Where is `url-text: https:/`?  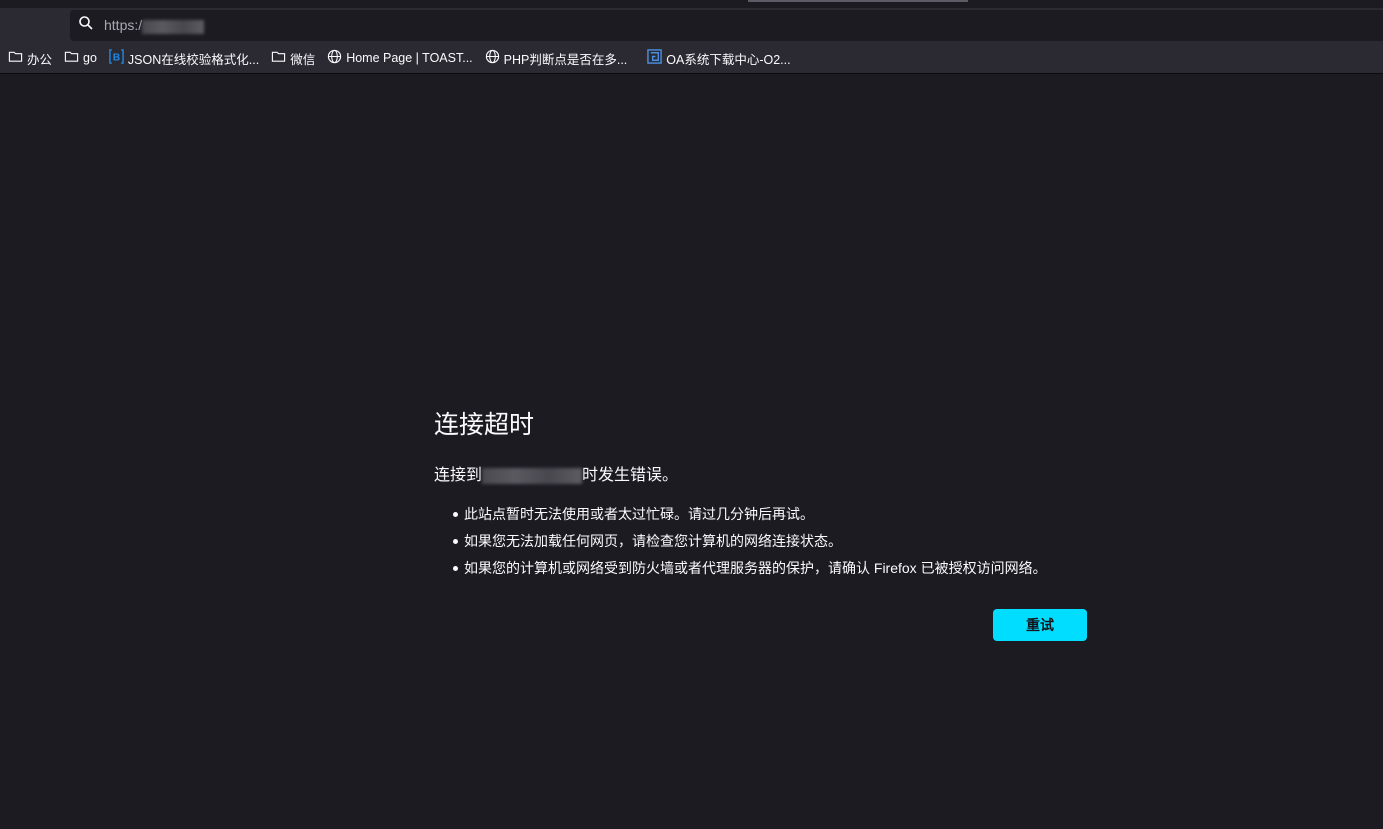 url-text: https:/ is located at coordinates (154, 25).